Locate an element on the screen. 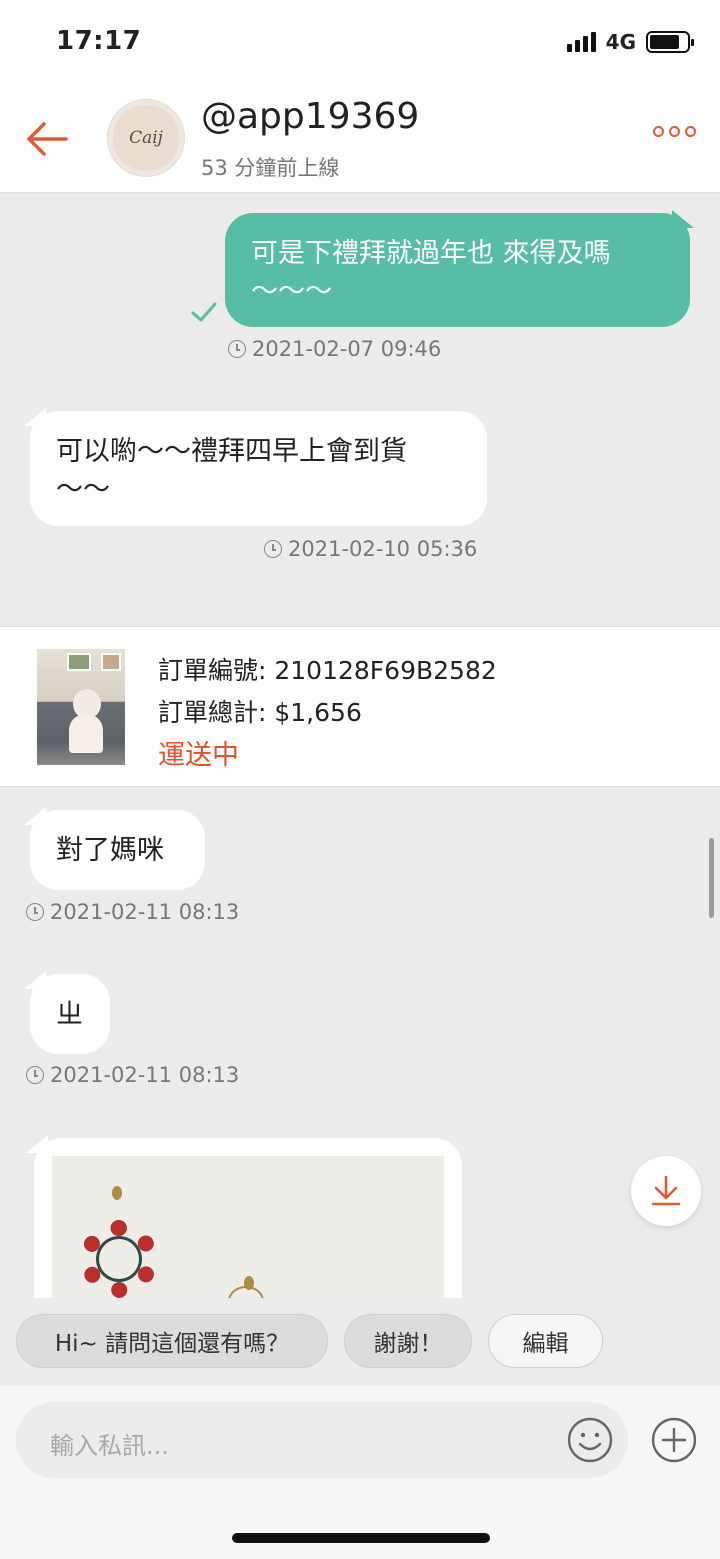 The width and height of the screenshot is (720, 1559). order-number: 訂單編號: 210128F69B2582 is located at coordinates (327, 670).